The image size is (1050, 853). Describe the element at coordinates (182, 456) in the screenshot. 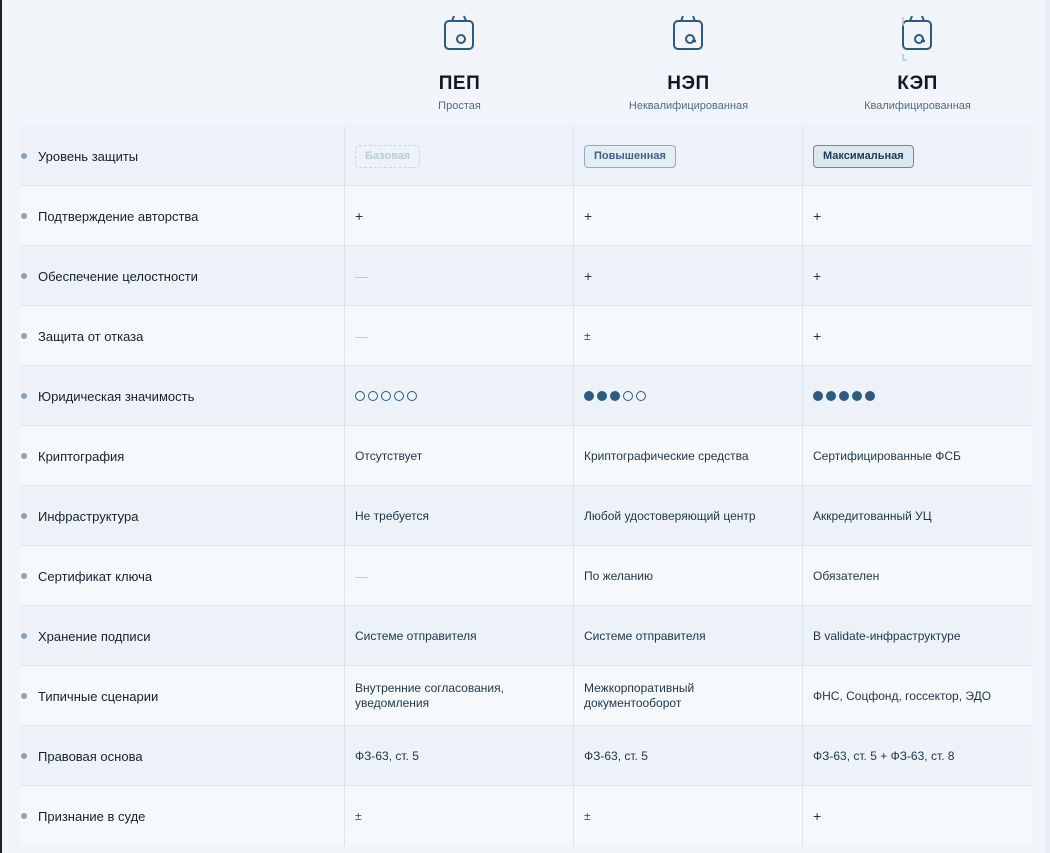

I see `row-label-cell: Криптография` at that location.